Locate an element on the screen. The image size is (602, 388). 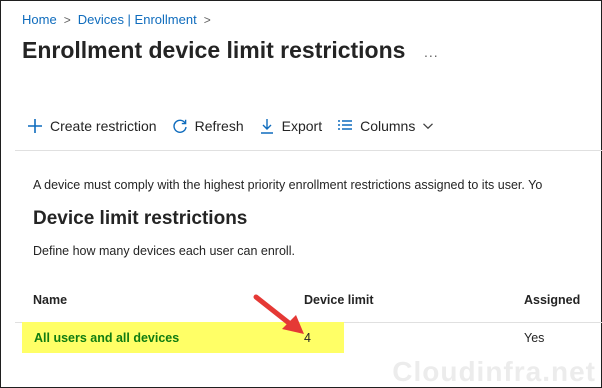
breadcrumb: Home > Devices | Enrollment > is located at coordinates (120, 19).